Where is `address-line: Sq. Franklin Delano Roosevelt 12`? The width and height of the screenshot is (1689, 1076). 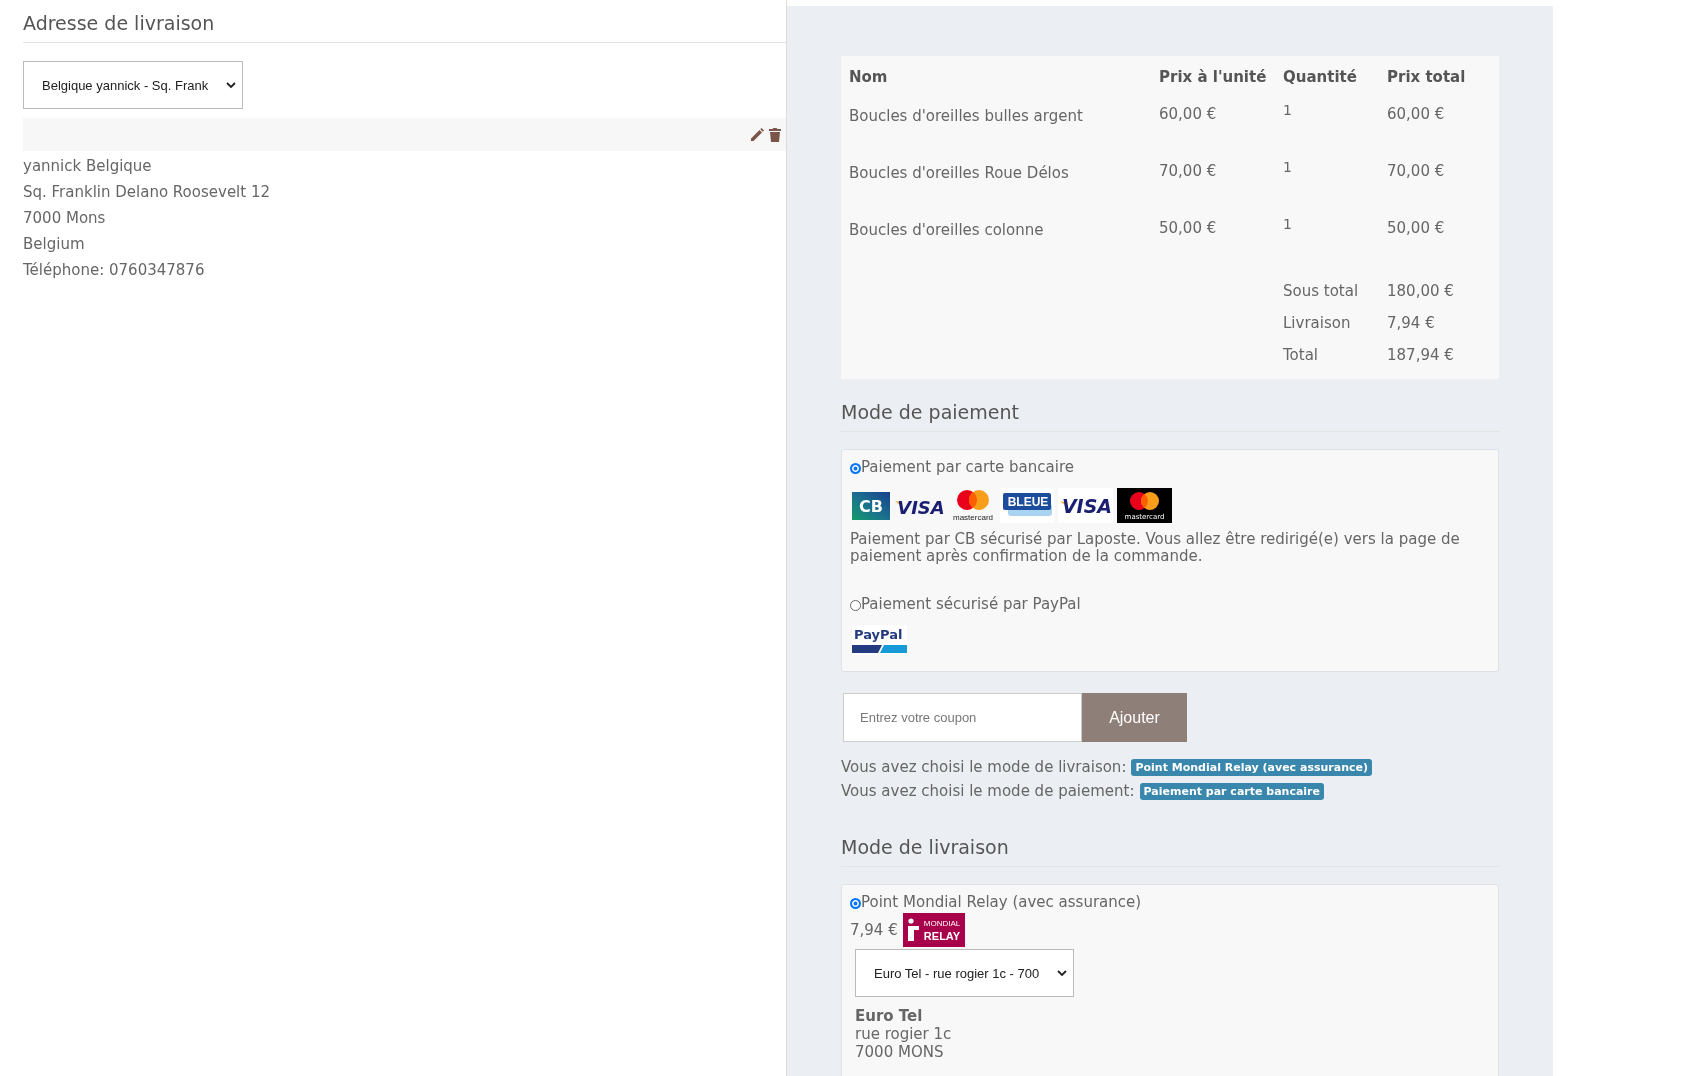 address-line: Sq. Franklin Delano Roosevelt 12 is located at coordinates (147, 192).